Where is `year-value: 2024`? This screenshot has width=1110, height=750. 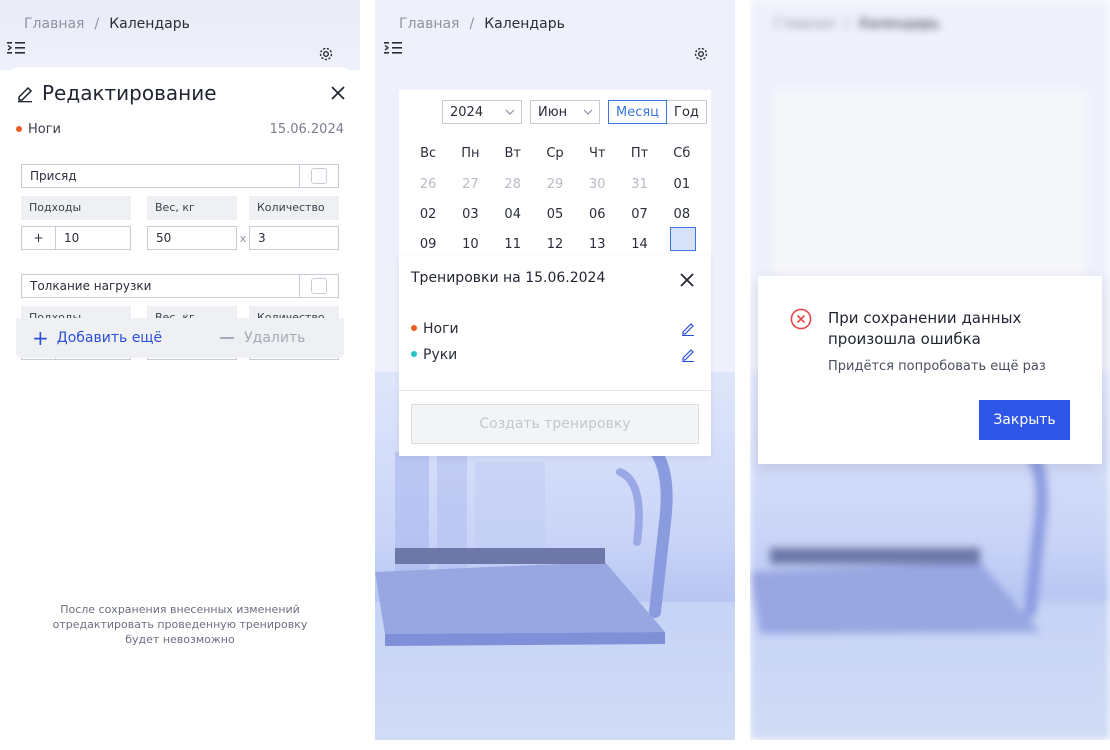
year-value: 2024 is located at coordinates (467, 112).